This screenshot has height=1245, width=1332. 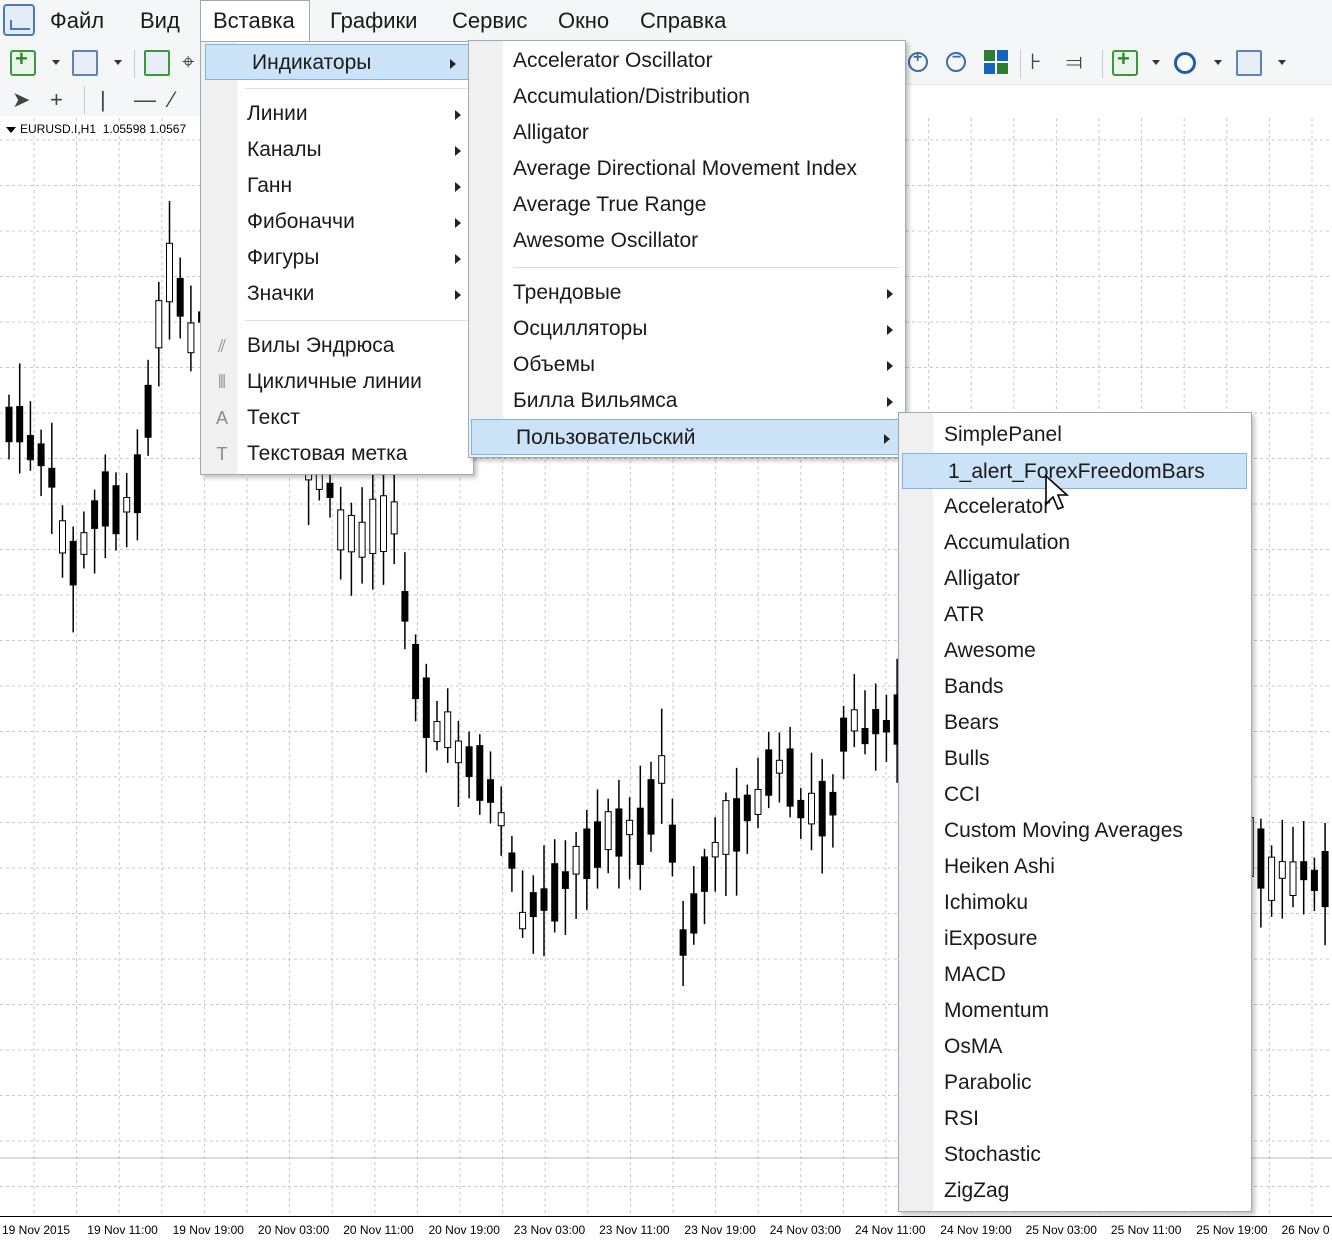 I want to click on menu-view: Вид, so click(x=160, y=21).